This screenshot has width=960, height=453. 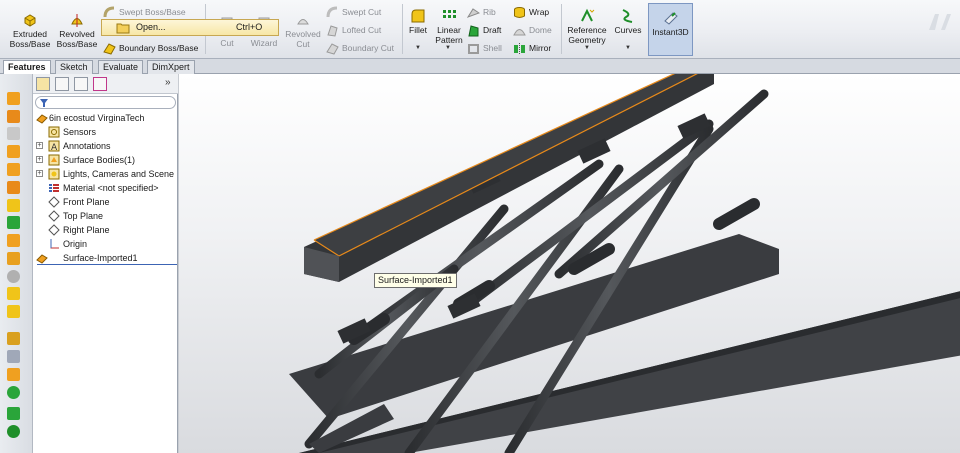 I want to click on dimxpert-manager-tab-icon, so click(x=100, y=84).